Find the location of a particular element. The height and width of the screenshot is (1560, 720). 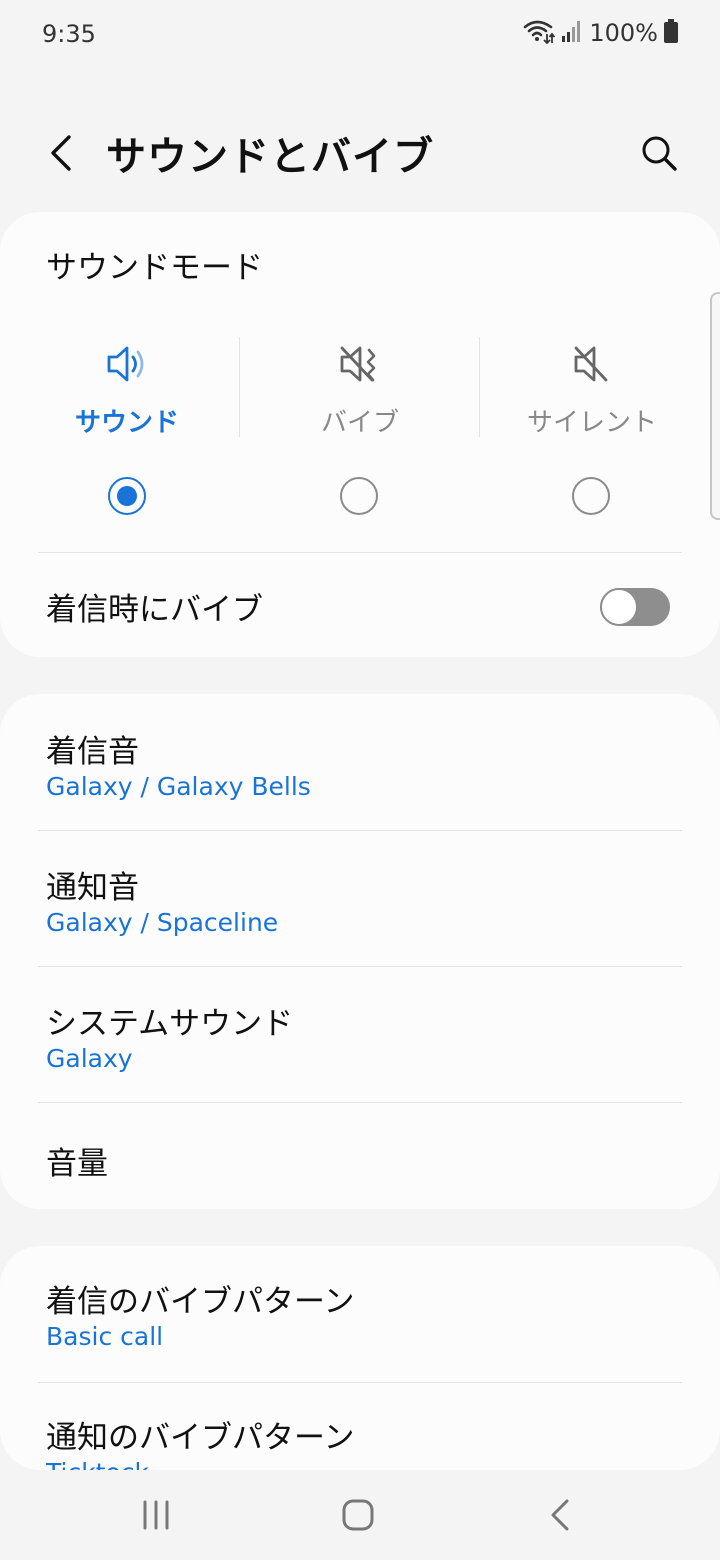

switch-knob is located at coordinates (619, 607).